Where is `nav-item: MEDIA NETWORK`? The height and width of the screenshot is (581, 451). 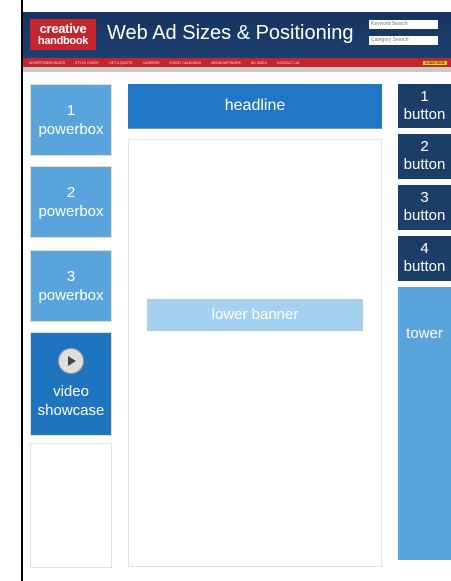
nav-item: MEDIA NETWORK is located at coordinates (226, 63).